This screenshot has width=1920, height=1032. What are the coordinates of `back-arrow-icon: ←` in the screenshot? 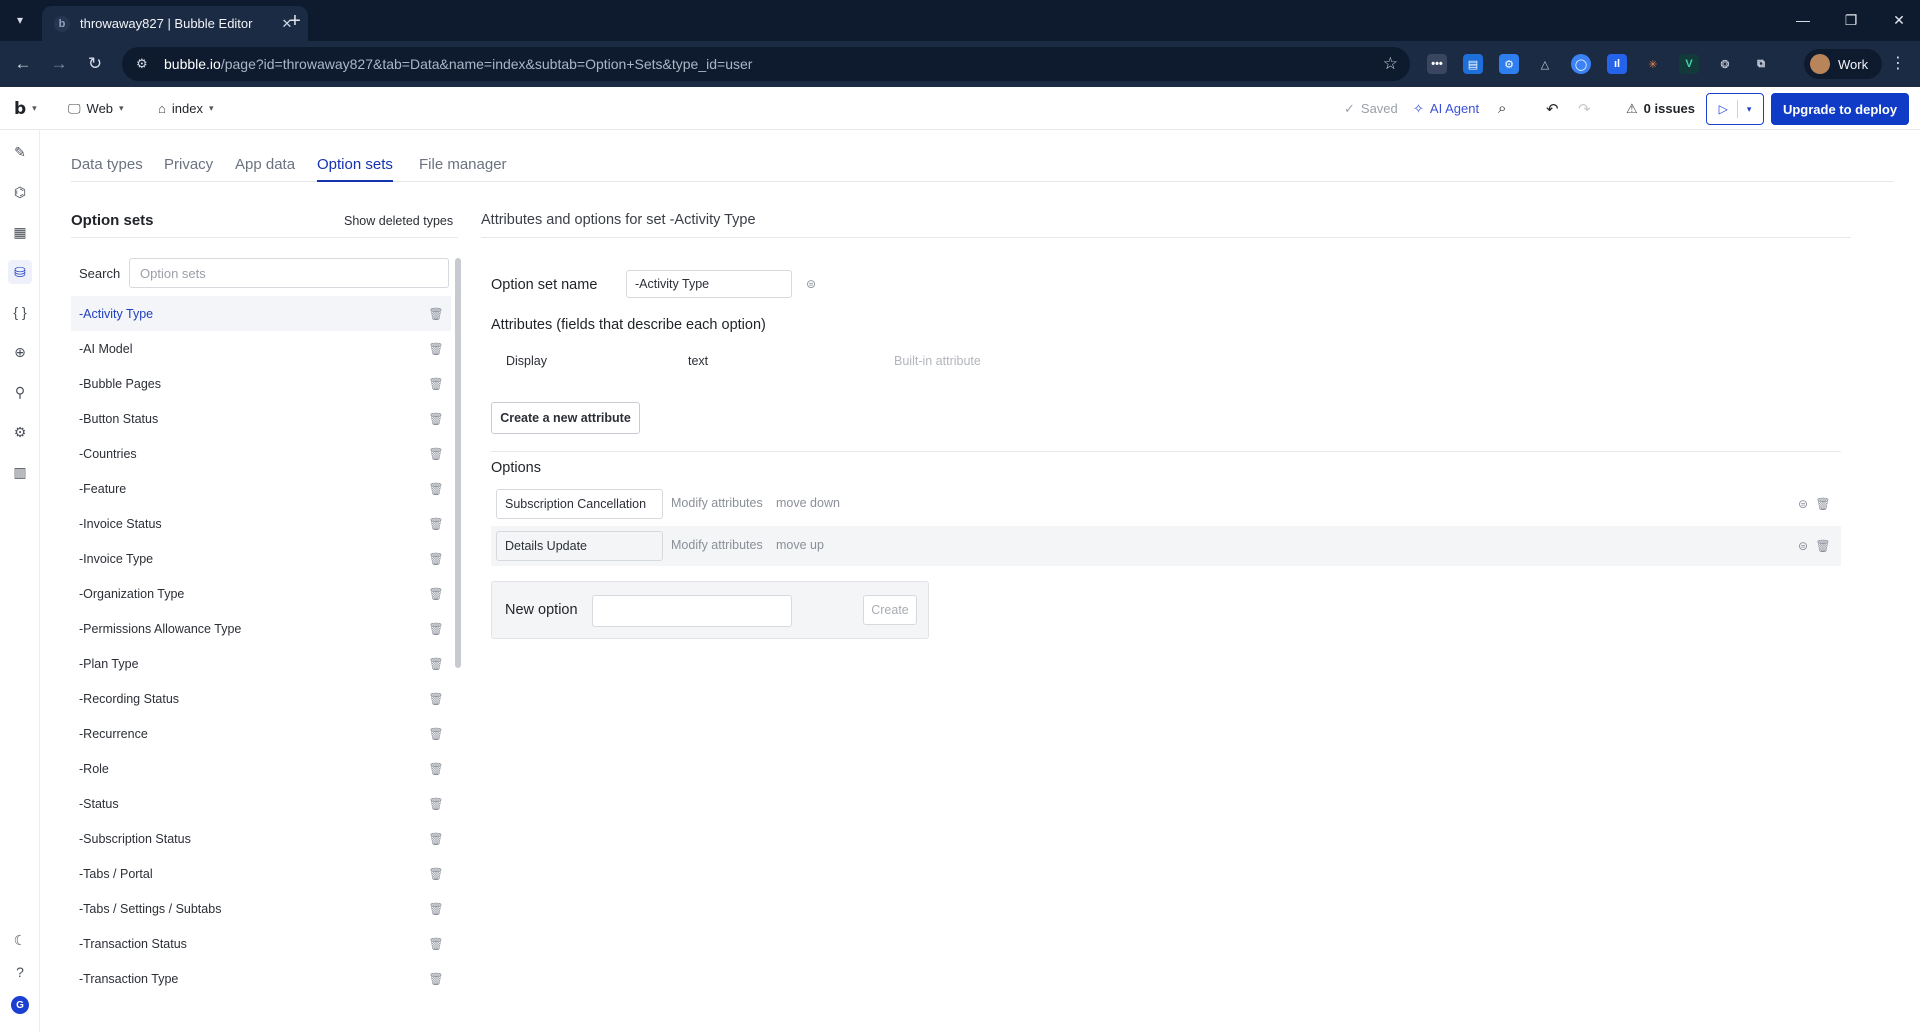 It's located at (23, 64).